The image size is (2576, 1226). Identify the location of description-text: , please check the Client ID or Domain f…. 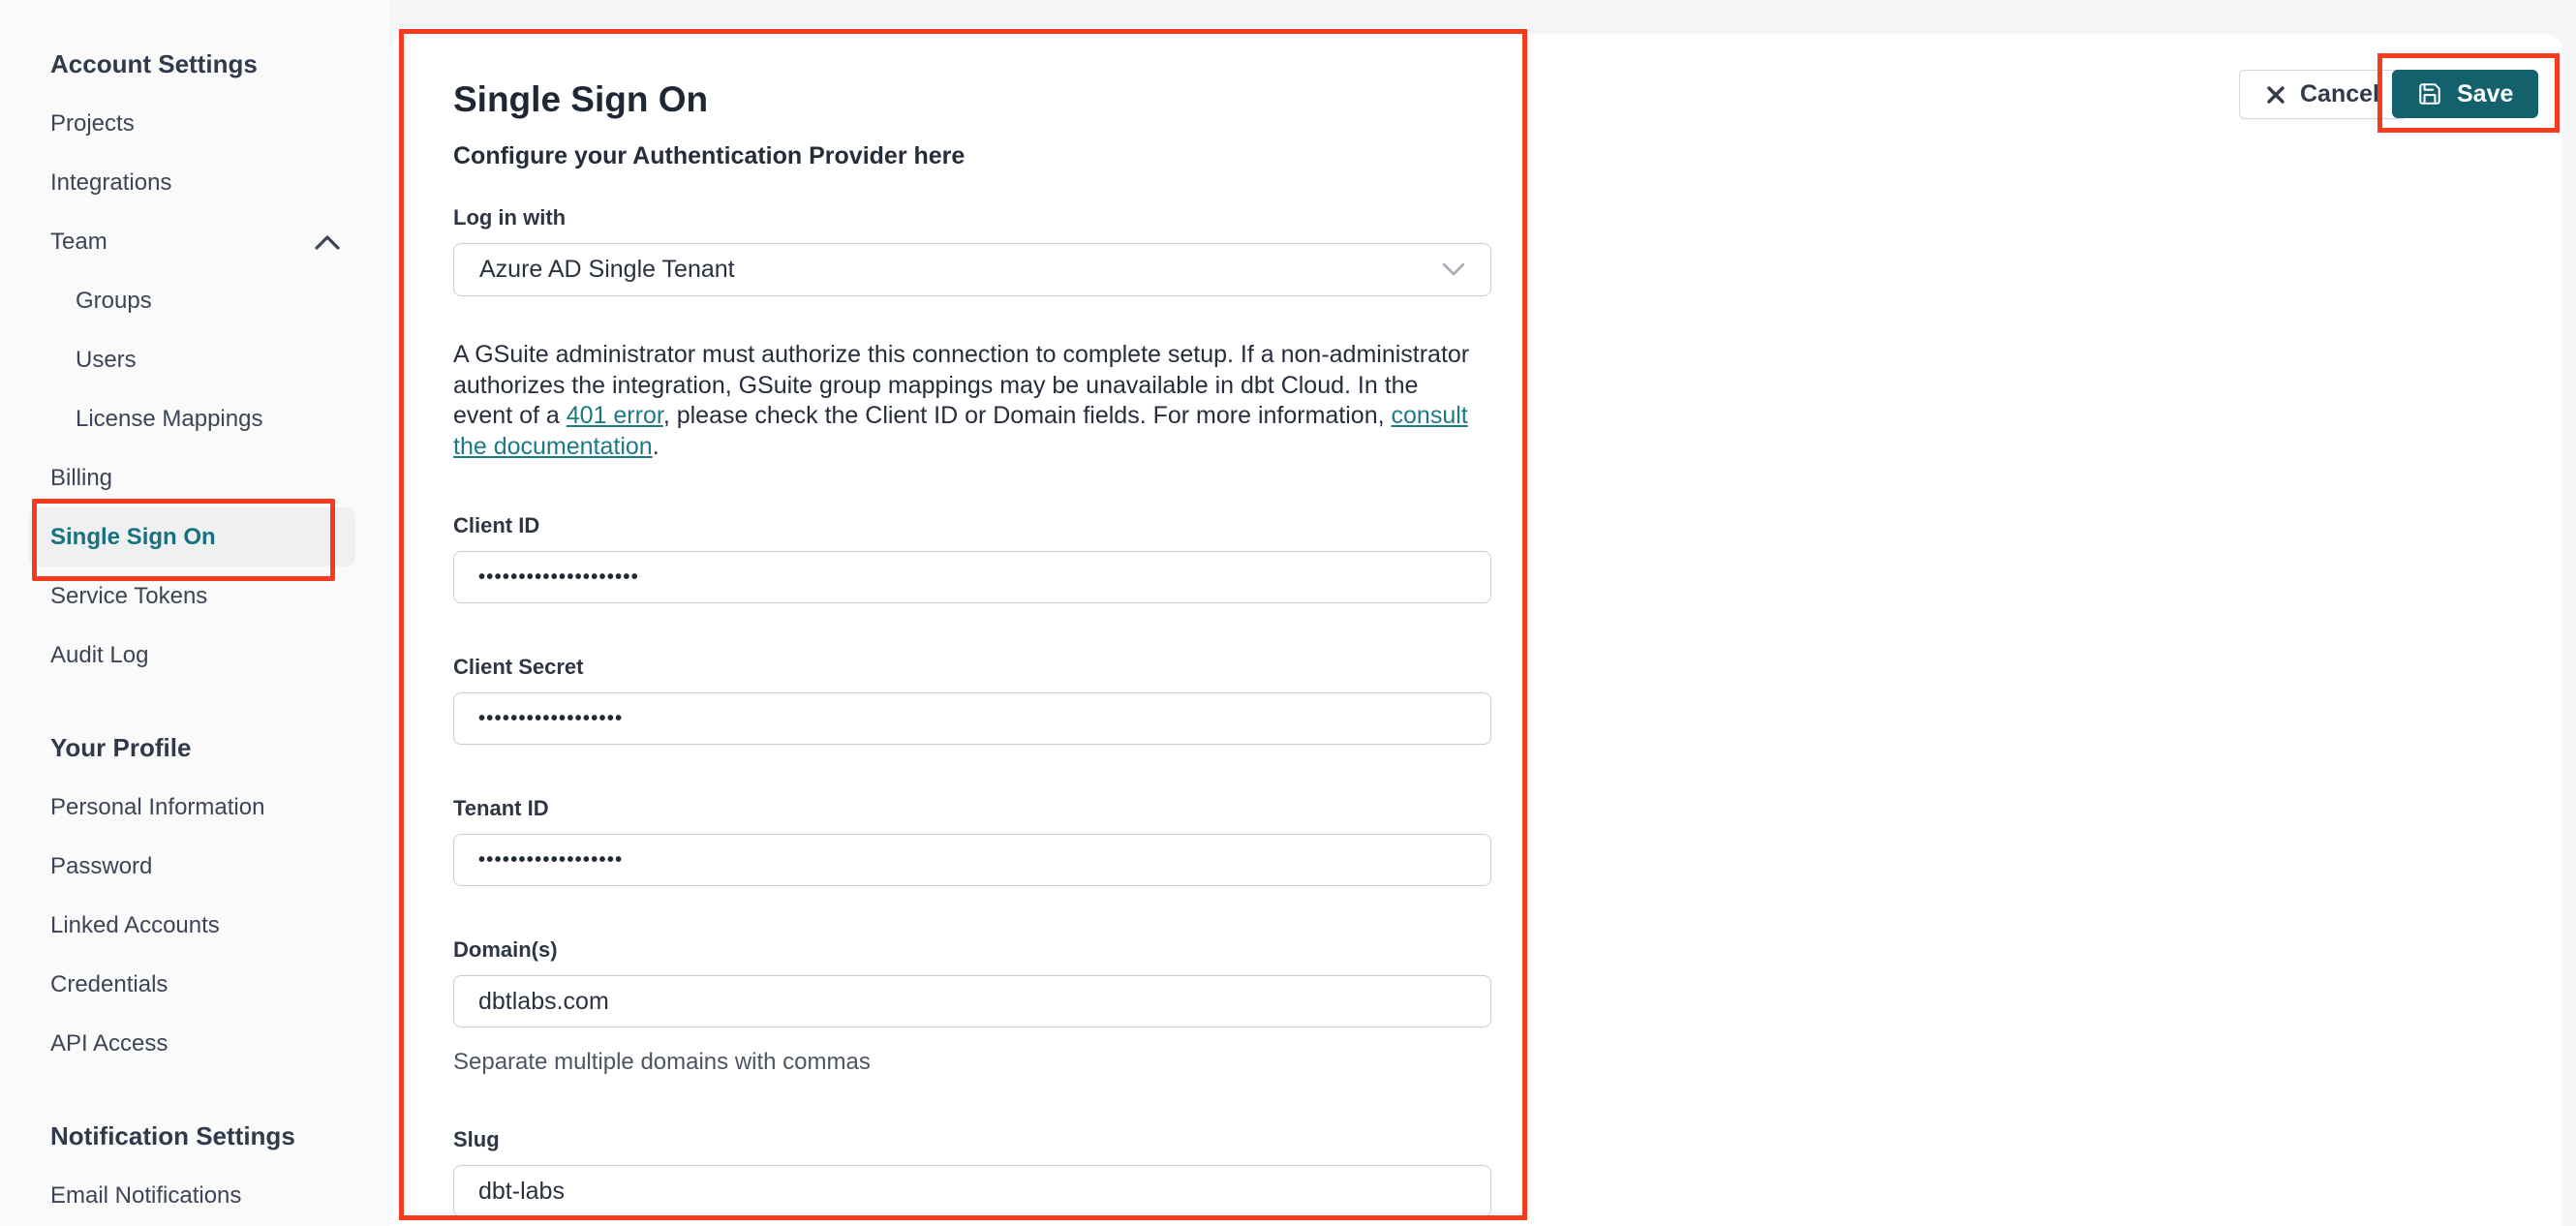
(1027, 415).